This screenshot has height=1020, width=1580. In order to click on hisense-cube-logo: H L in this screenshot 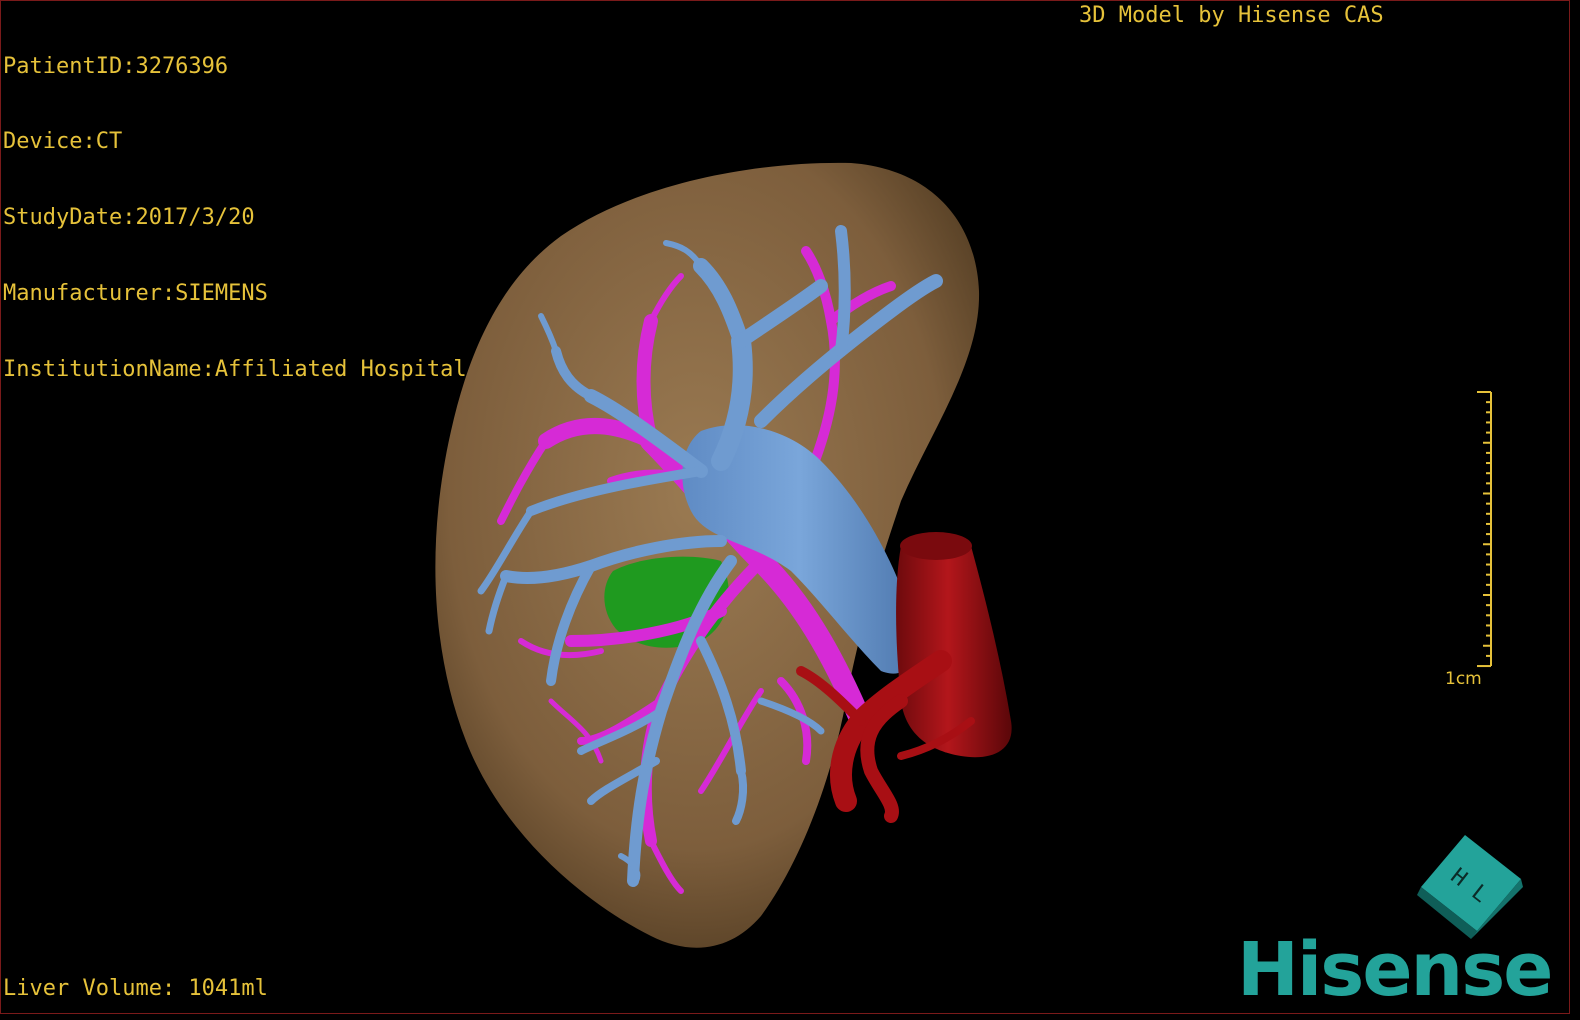, I will do `click(1470, 887)`.